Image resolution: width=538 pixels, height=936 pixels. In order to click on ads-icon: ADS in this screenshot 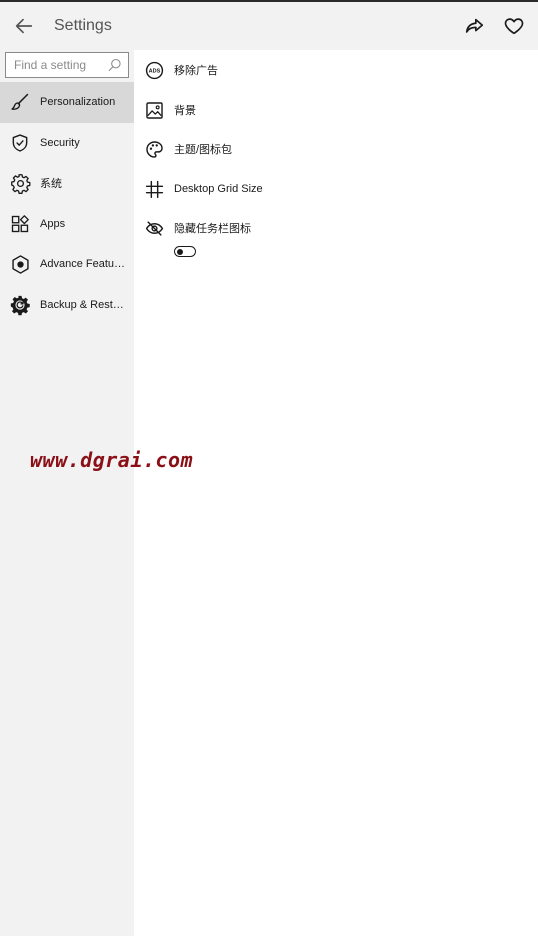, I will do `click(154, 70)`.